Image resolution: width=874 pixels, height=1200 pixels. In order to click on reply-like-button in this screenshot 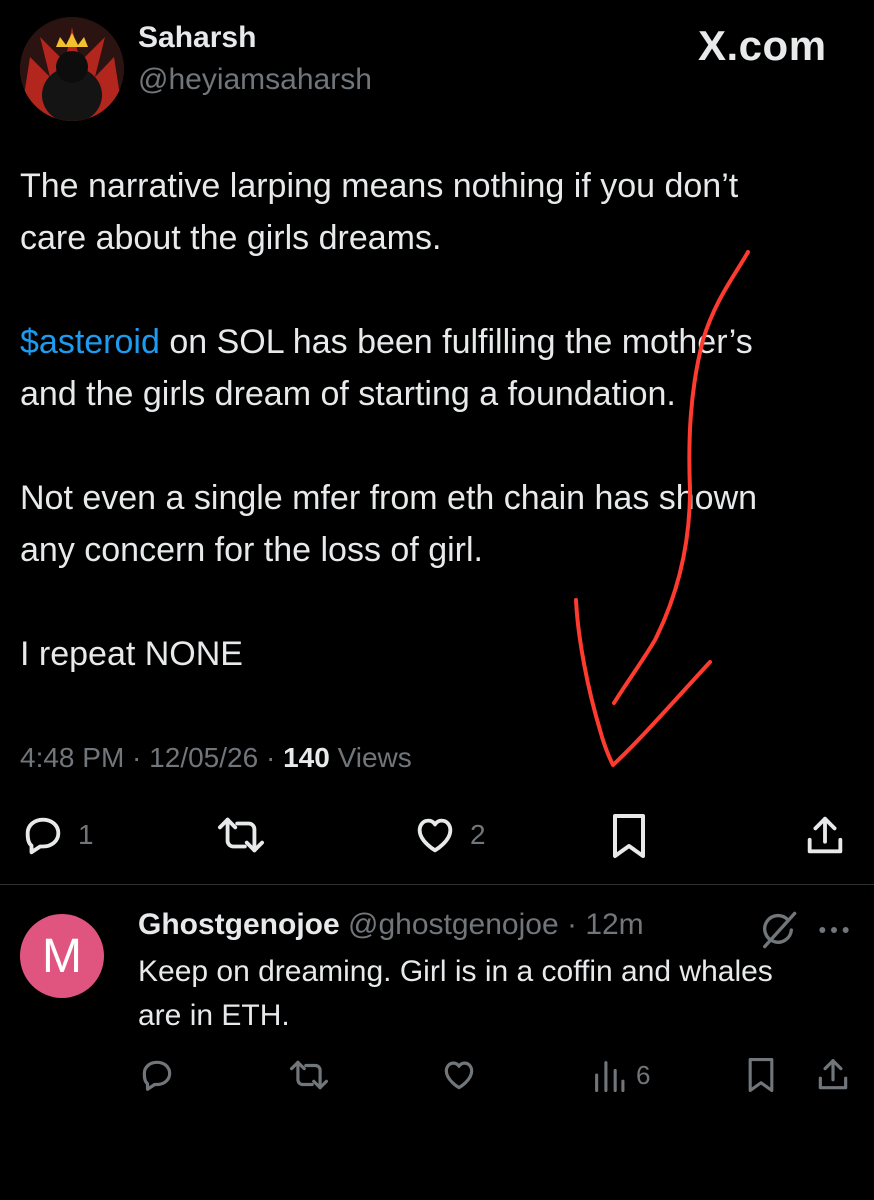, I will do `click(459, 1075)`.